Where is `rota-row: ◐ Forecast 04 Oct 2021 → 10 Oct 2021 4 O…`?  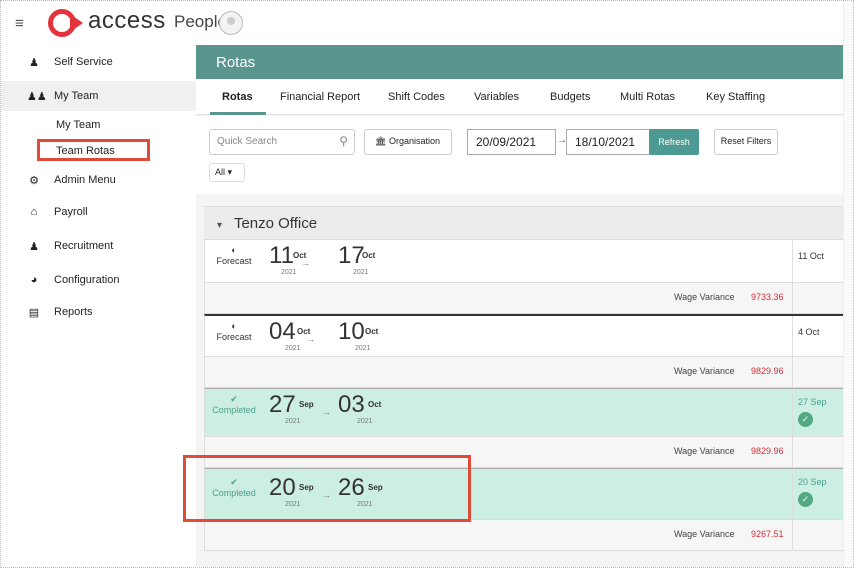
rota-row: ◐ Forecast 04 Oct 2021 → 10 Oct 2021 4 O… is located at coordinates (528, 336).